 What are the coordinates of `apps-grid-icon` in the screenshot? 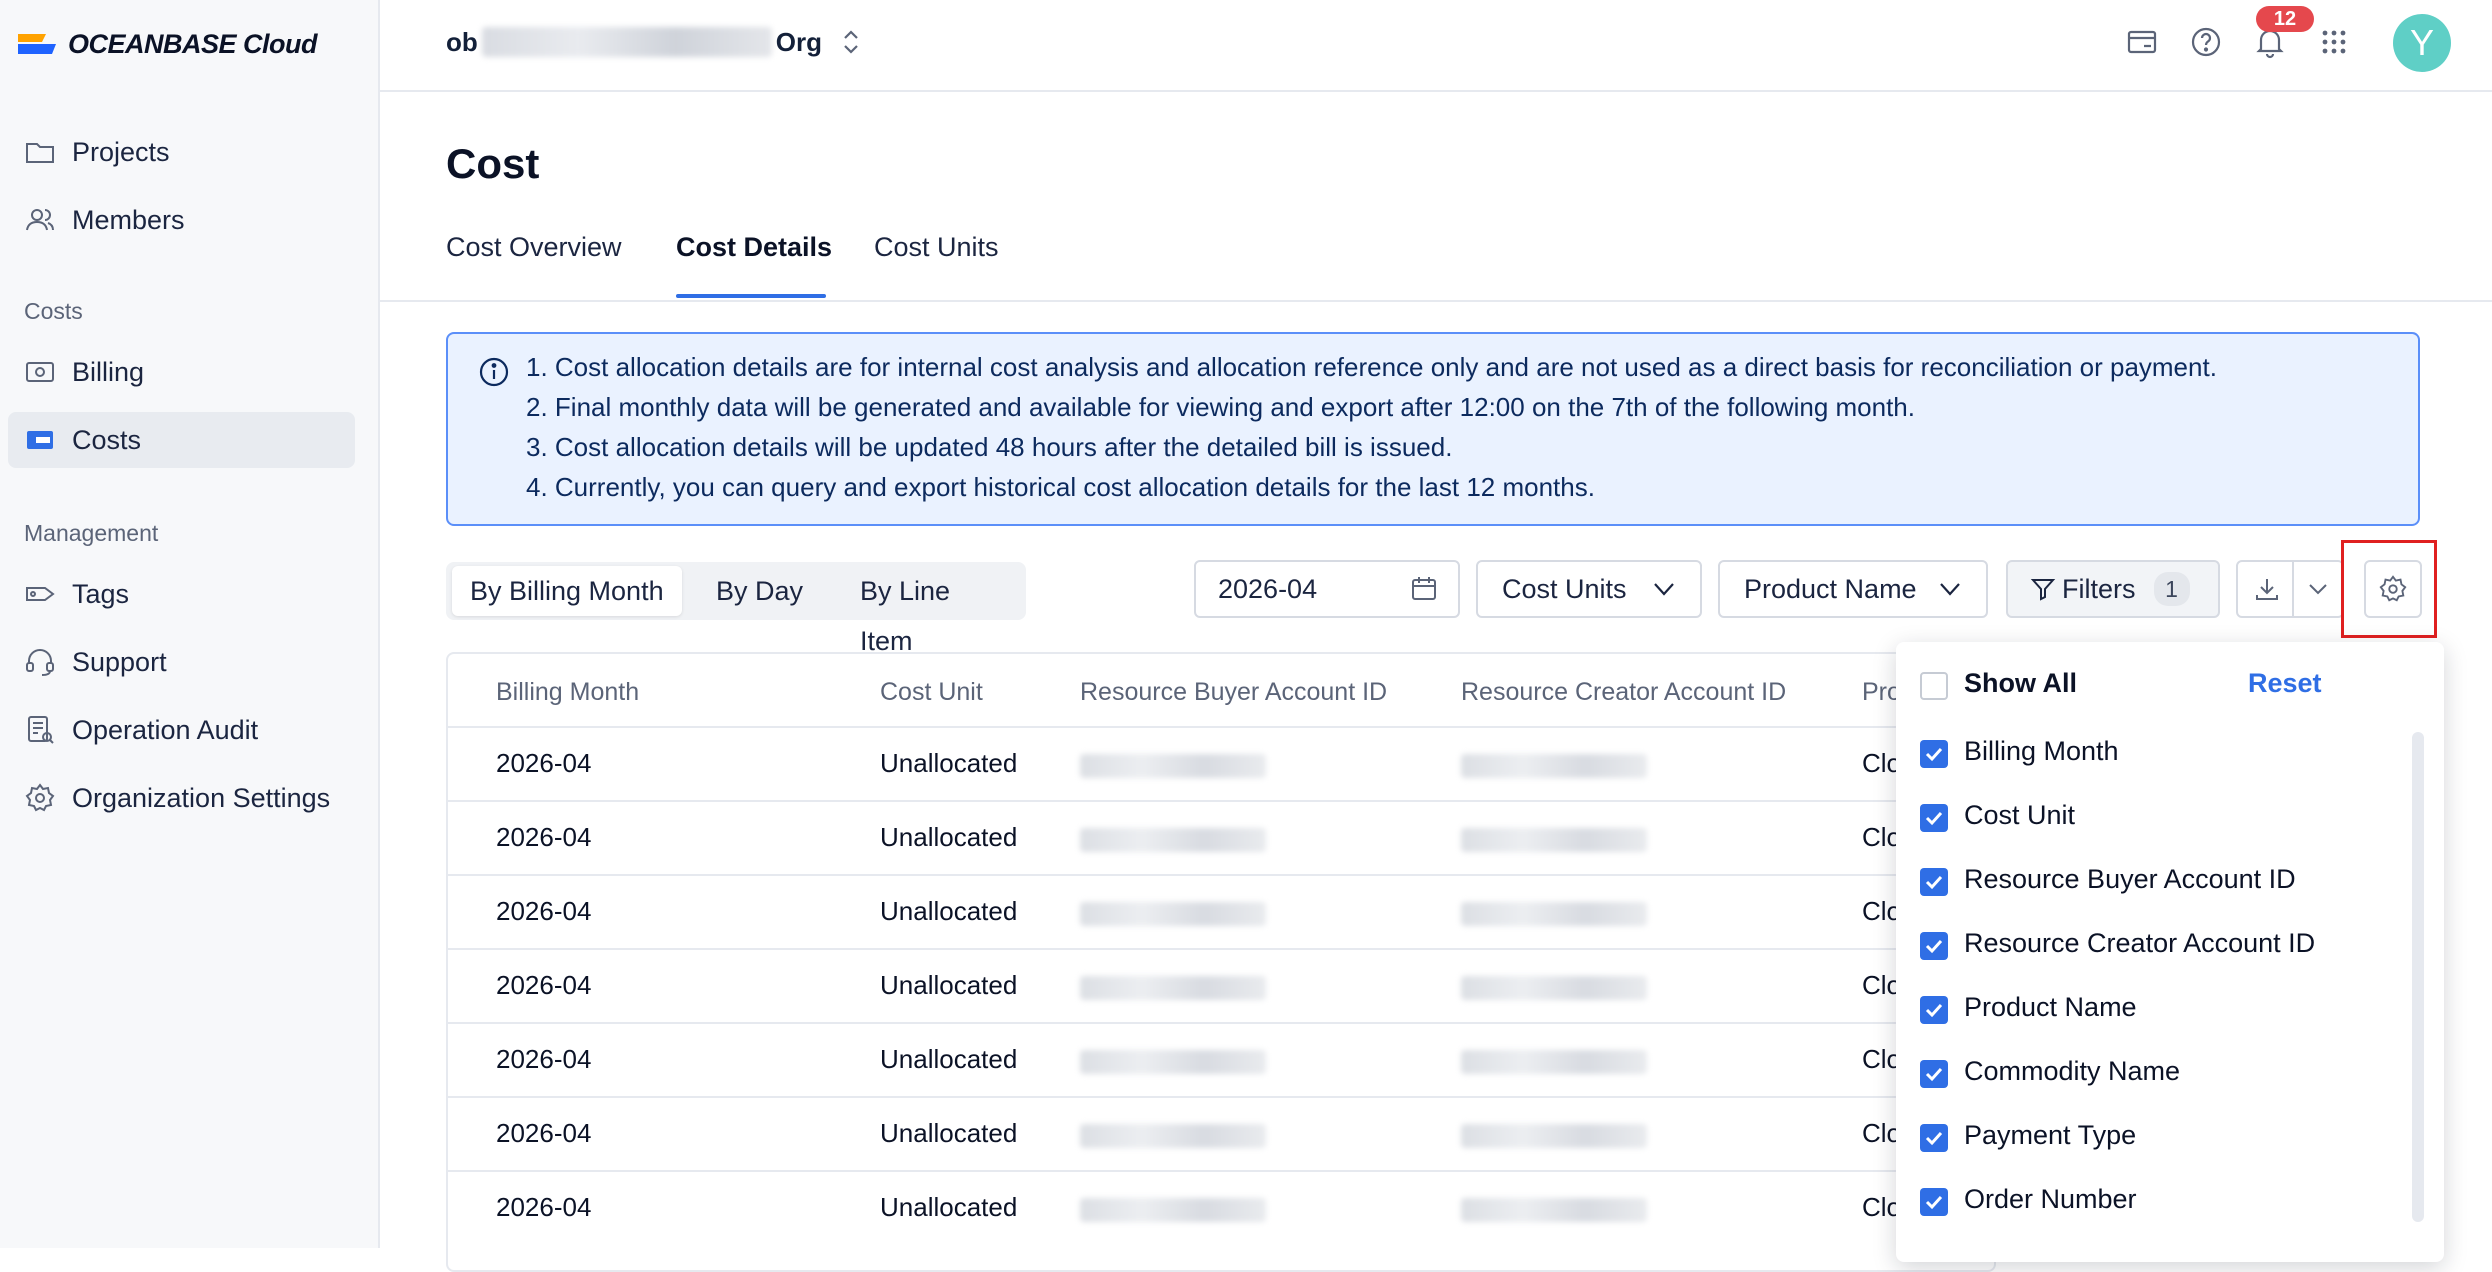 It's located at (2334, 42).